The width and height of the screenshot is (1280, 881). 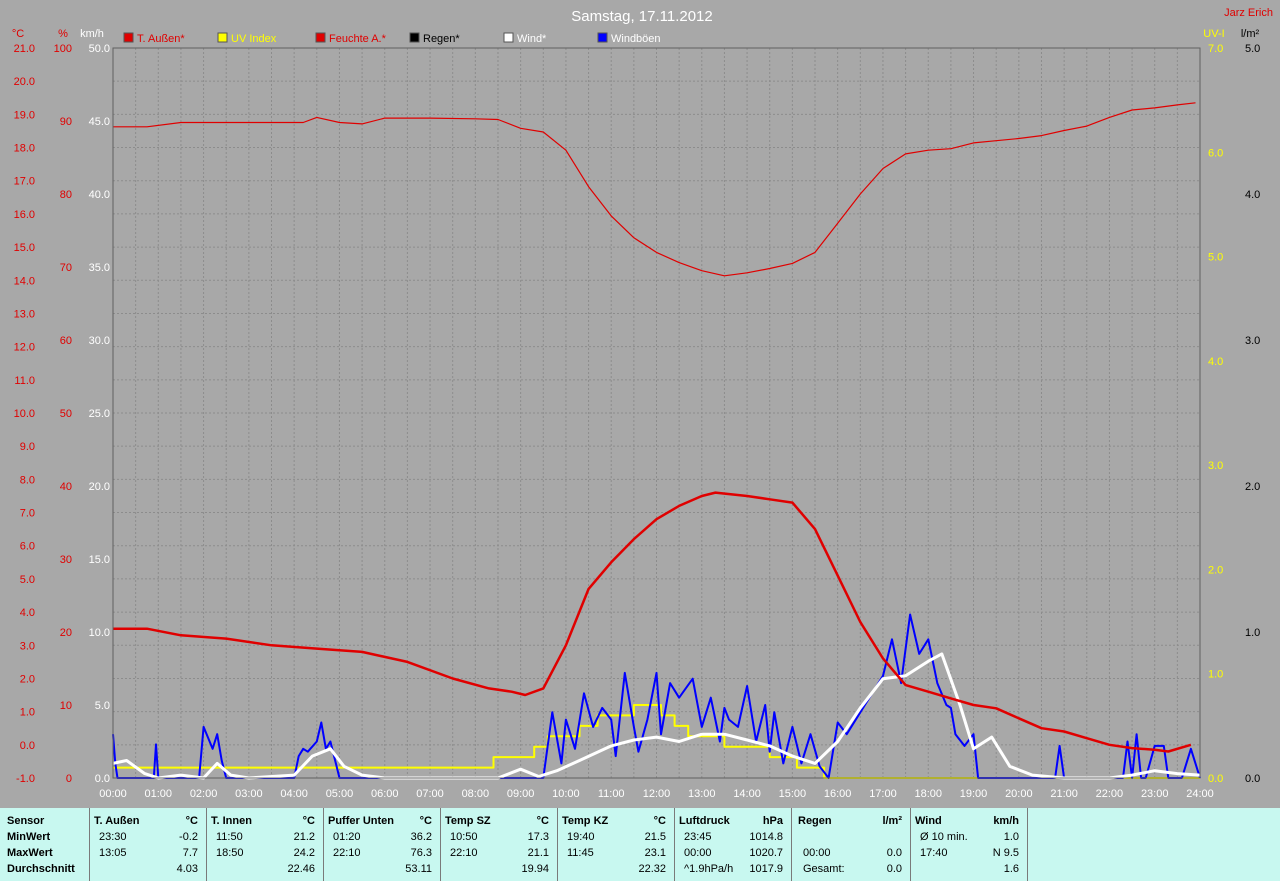 I want to click on uv-tick-label: 1.0, so click(x=1215, y=675).